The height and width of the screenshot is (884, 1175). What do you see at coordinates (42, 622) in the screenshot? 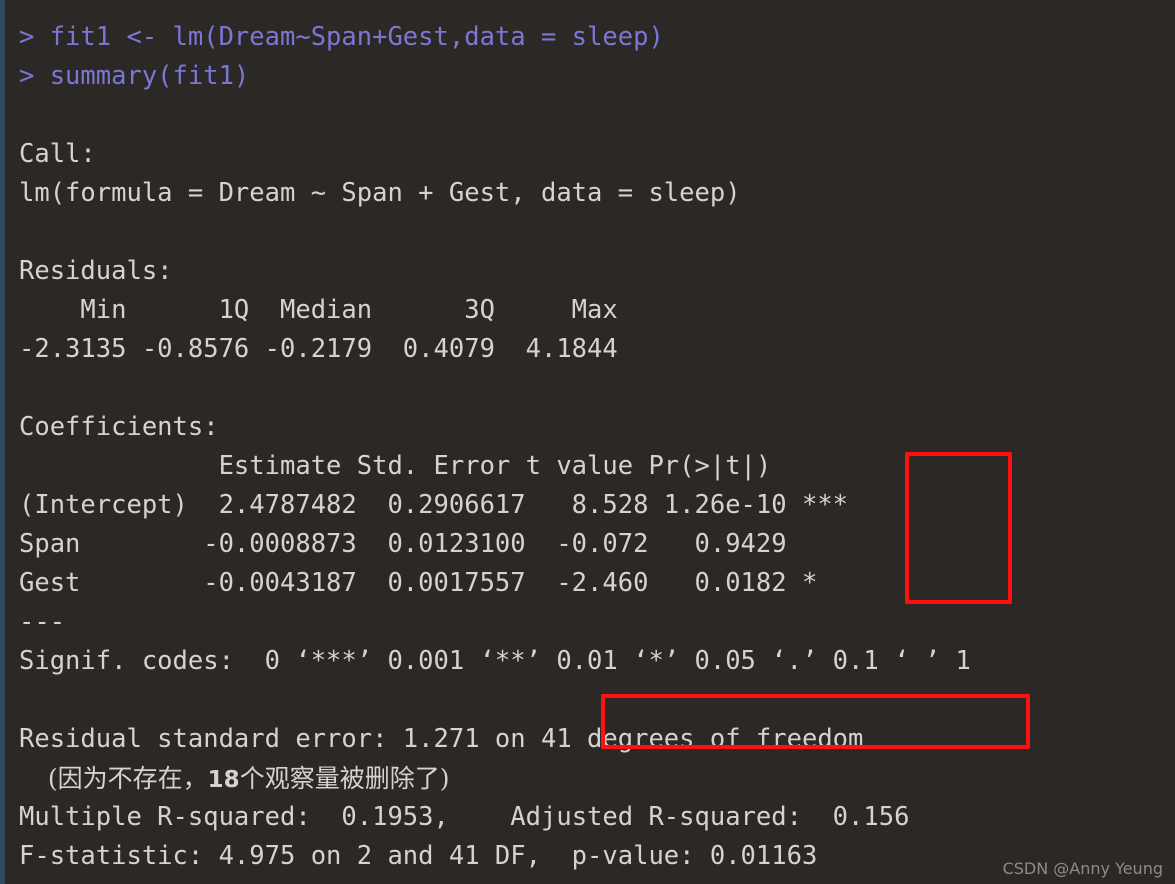
I see `console-output-line: ---` at bounding box center [42, 622].